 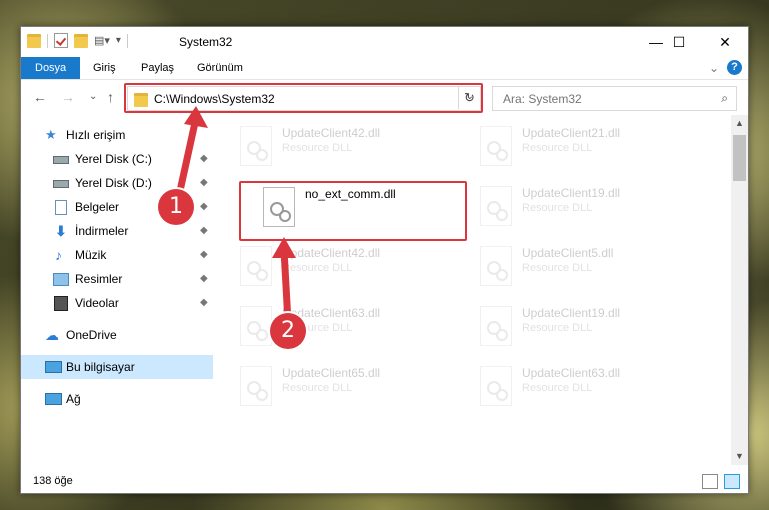 I want to click on callout-step-2: 2, so click(x=288, y=331).